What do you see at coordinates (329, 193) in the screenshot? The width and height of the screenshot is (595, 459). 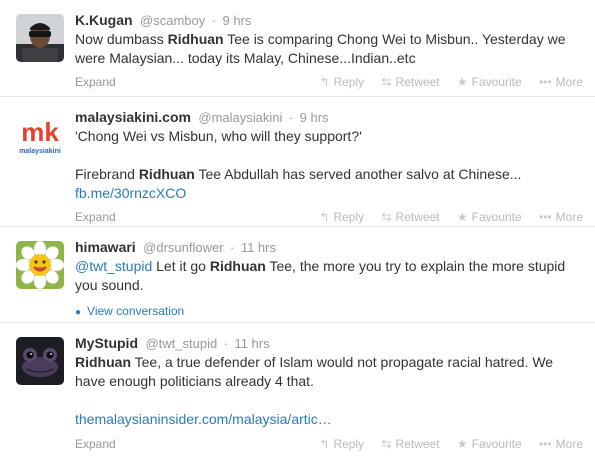 I see `tweet-link-line: fb.me/30rnzcXCO` at bounding box center [329, 193].